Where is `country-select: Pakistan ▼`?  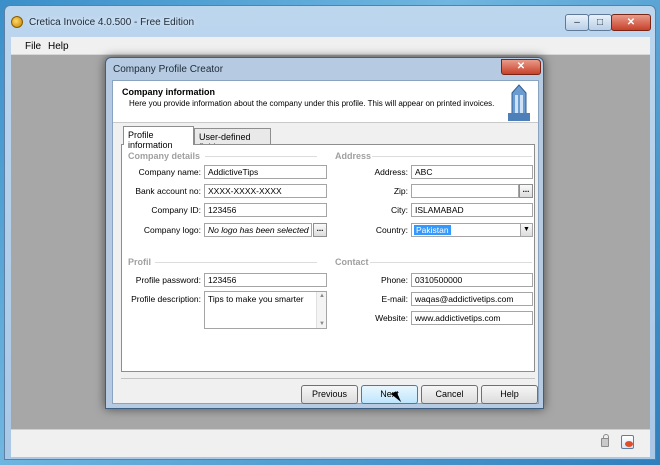 country-select: Pakistan ▼ is located at coordinates (472, 230).